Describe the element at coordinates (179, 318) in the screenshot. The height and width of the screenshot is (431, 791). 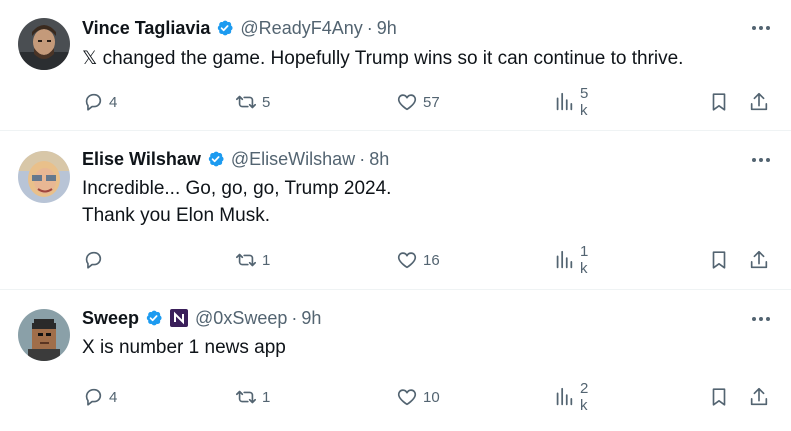
I see `affiliation-badge-icon` at that location.